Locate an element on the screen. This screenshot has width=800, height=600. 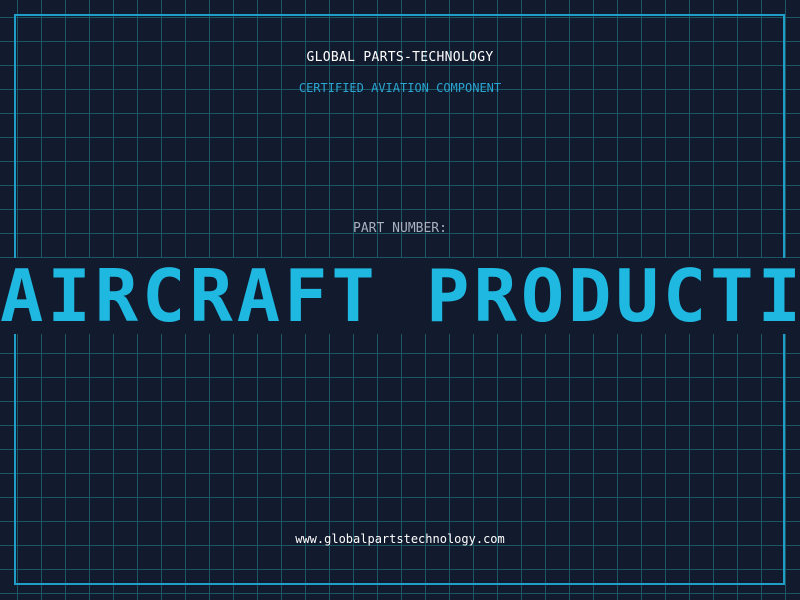
part-number-band: AIRCRAFT PRODUCTION is located at coordinates (400, 296).